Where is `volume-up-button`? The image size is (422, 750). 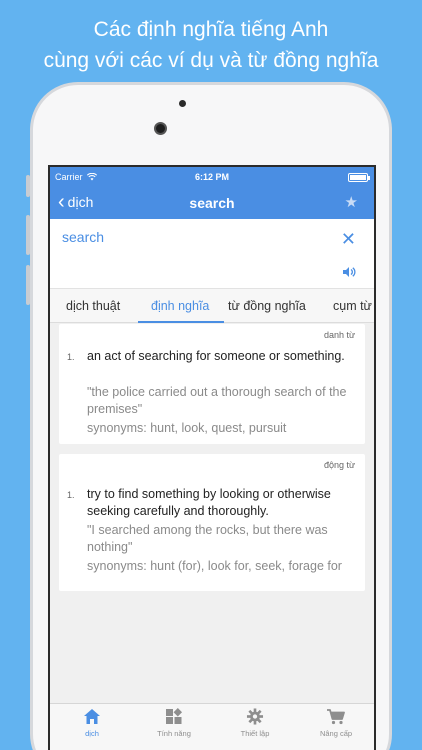 volume-up-button is located at coordinates (28, 235).